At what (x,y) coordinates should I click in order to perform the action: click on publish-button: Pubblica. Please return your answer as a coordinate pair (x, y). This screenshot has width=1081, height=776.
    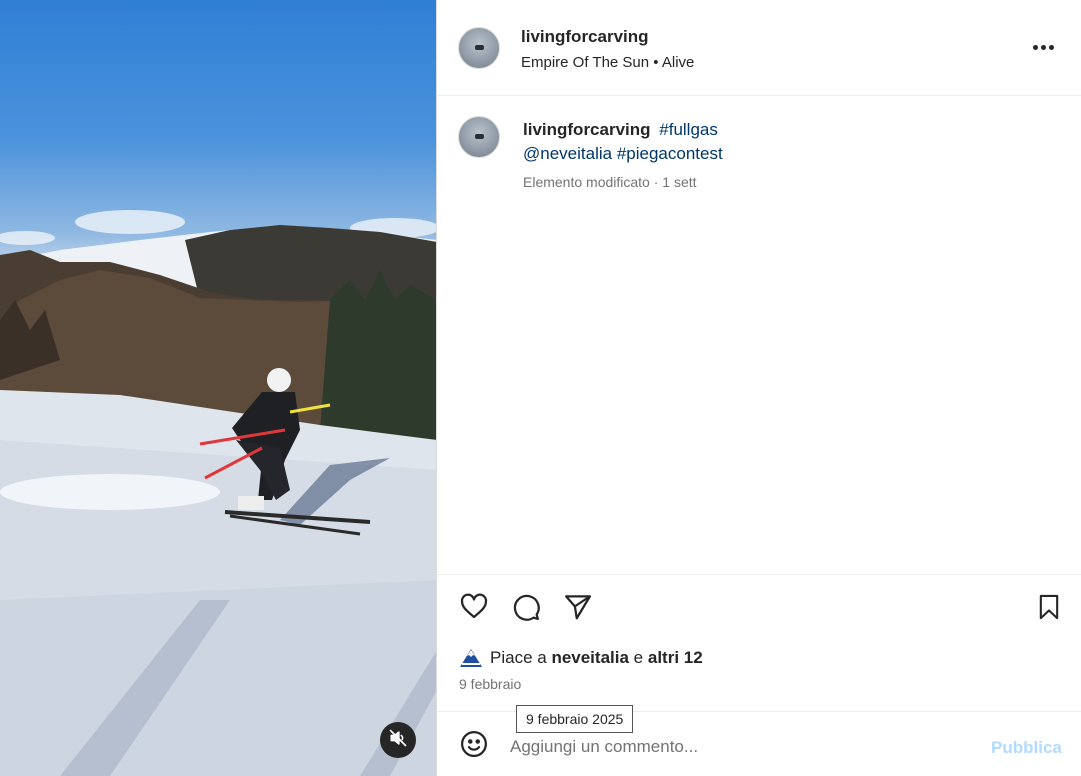
    Looking at the image, I should click on (1026, 748).